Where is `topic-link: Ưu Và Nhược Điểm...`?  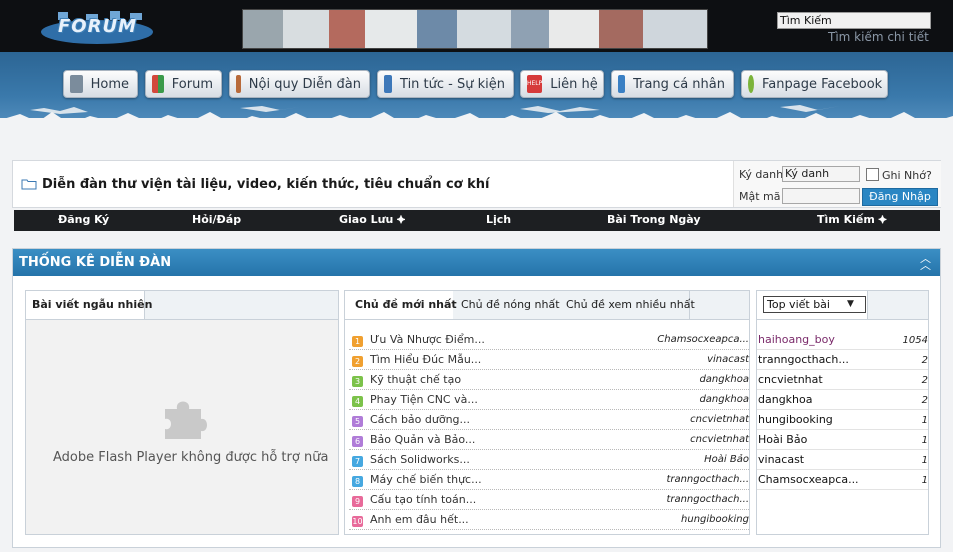
topic-link: Ưu Và Nhược Điểm... is located at coordinates (427, 339).